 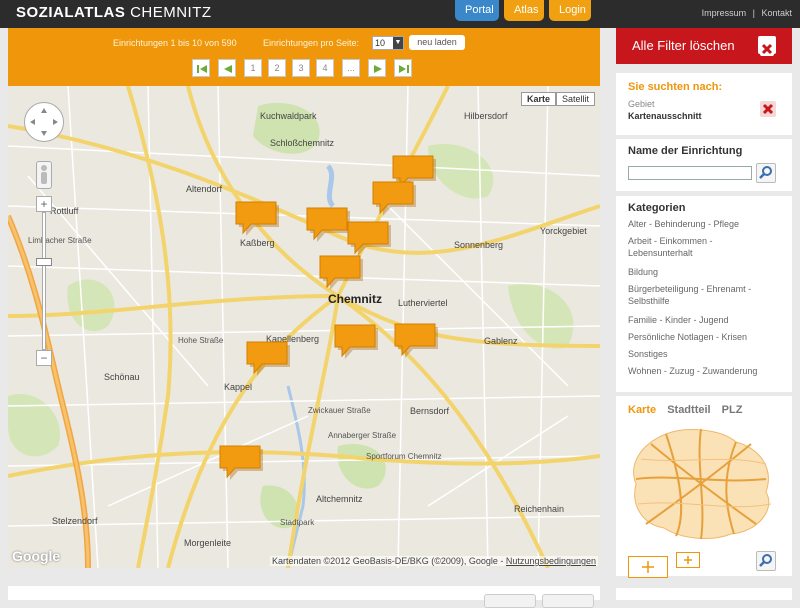 What do you see at coordinates (277, 68) in the screenshot?
I see `page-button: 2` at bounding box center [277, 68].